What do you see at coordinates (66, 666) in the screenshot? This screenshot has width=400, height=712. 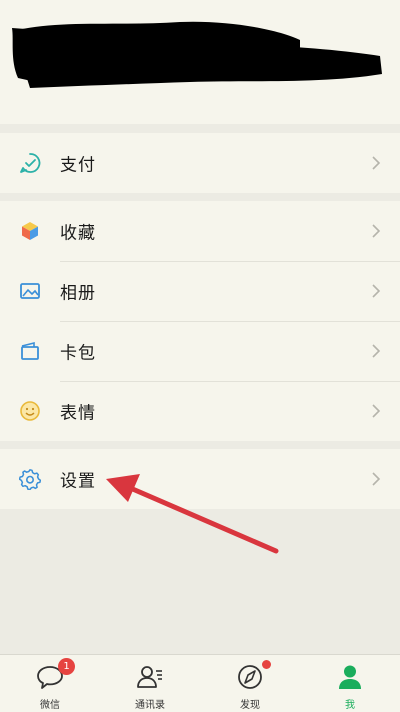 I see `unread-badge: 1` at bounding box center [66, 666].